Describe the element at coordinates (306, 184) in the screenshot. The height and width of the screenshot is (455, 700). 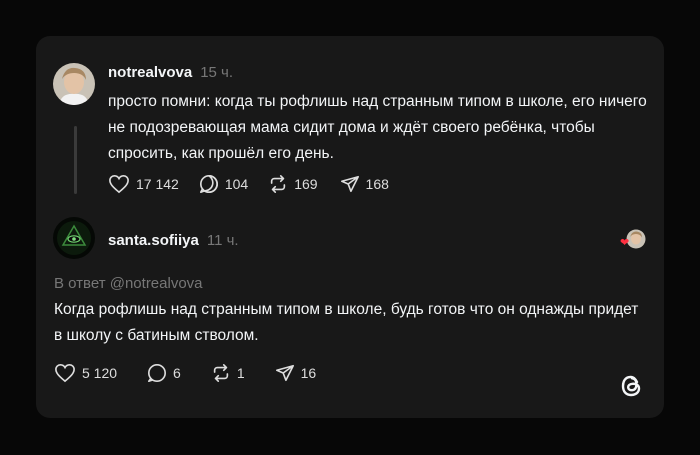
I see `repost-count: 169` at that location.